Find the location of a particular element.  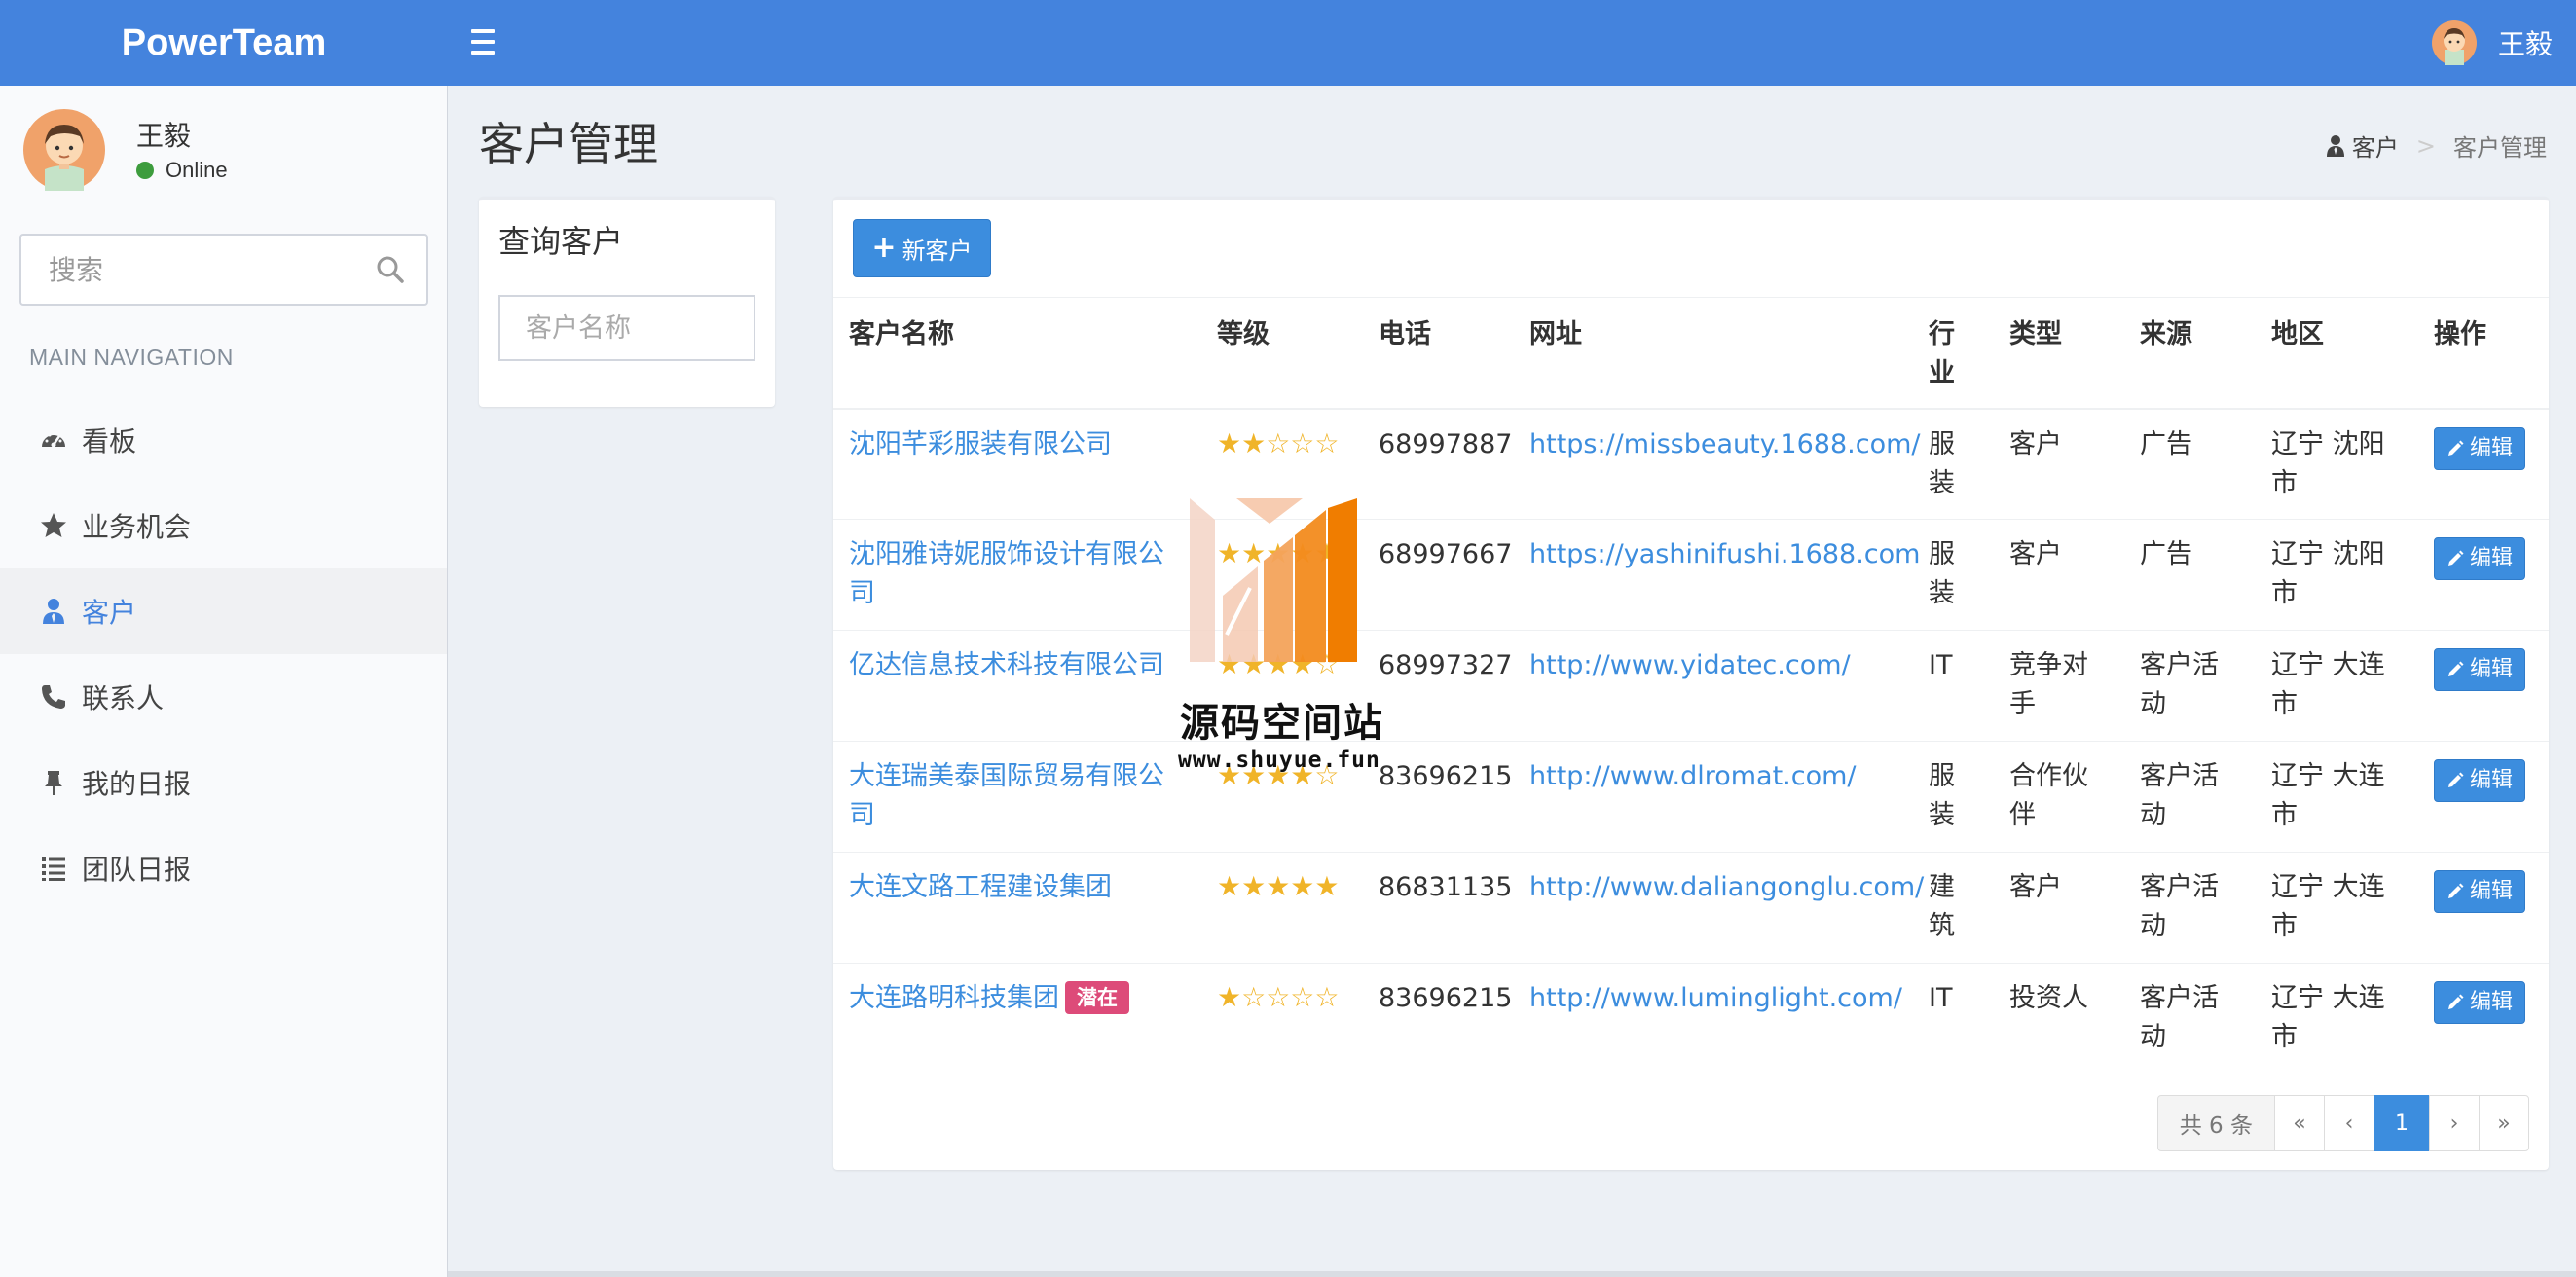

new-customer-button: + 新客户 is located at coordinates (922, 248).